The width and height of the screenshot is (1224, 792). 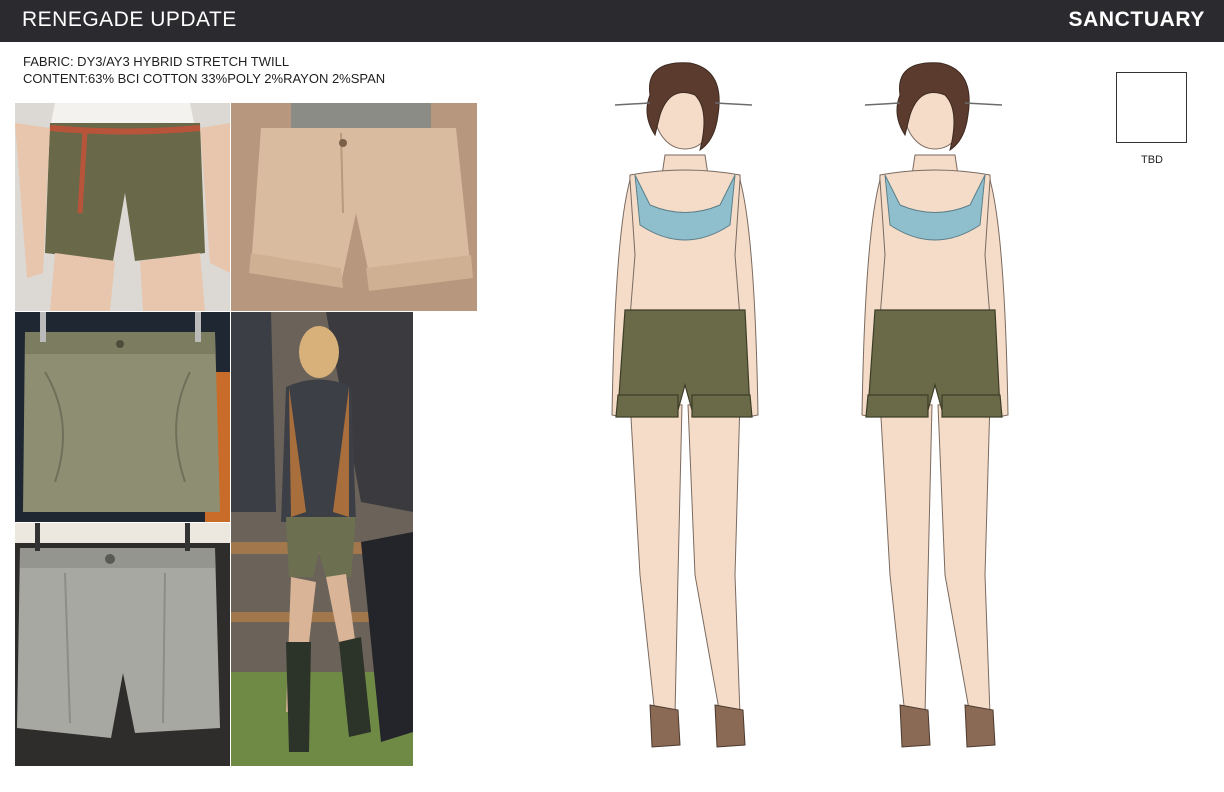 I want to click on page-title: RENEGADE UPDATE, so click(x=129, y=19).